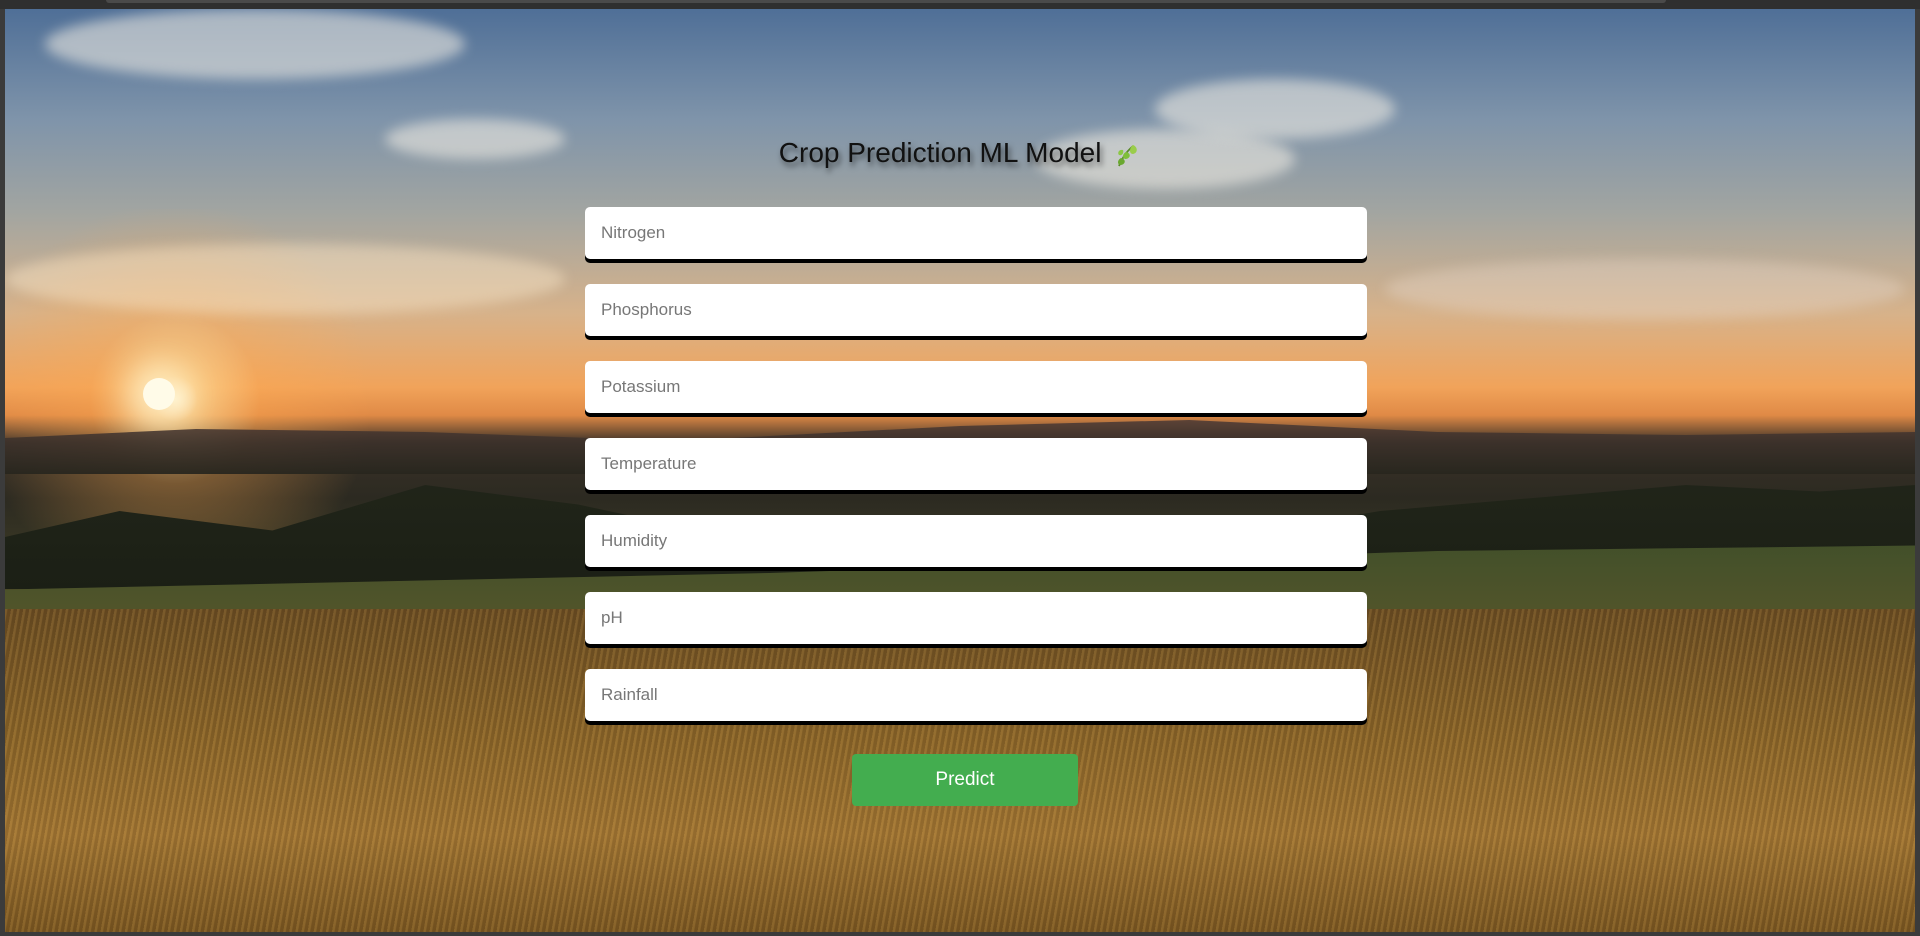 This screenshot has width=1920, height=936. What do you see at coordinates (886, 1) in the screenshot?
I see `address-bar-edge` at bounding box center [886, 1].